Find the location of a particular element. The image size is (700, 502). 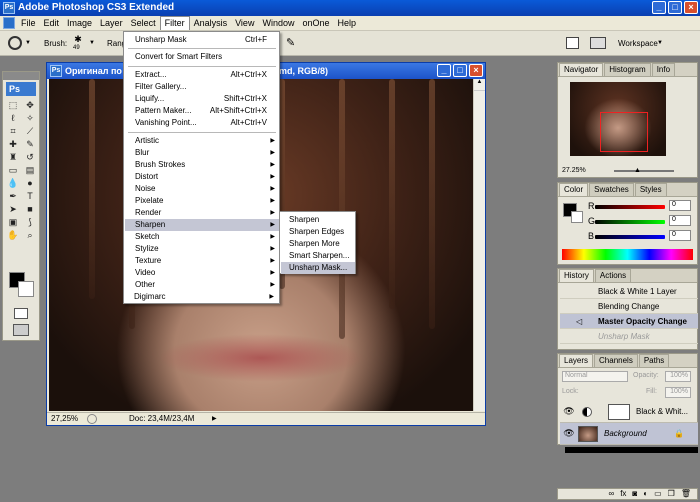

history-brush-tool-icon: ↺ is located at coordinates (30, 157).